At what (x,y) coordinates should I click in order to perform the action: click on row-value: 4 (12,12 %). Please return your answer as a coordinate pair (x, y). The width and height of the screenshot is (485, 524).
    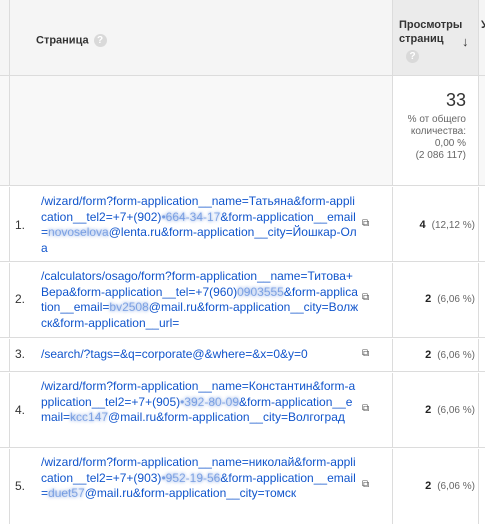
    Looking at the image, I should click on (447, 225).